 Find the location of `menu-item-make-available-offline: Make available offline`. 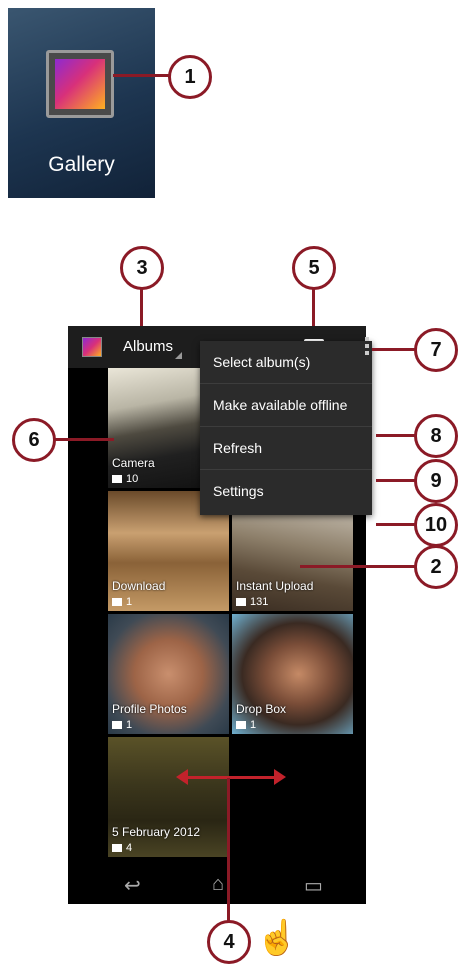

menu-item-make-available-offline: Make available offline is located at coordinates (286, 405).